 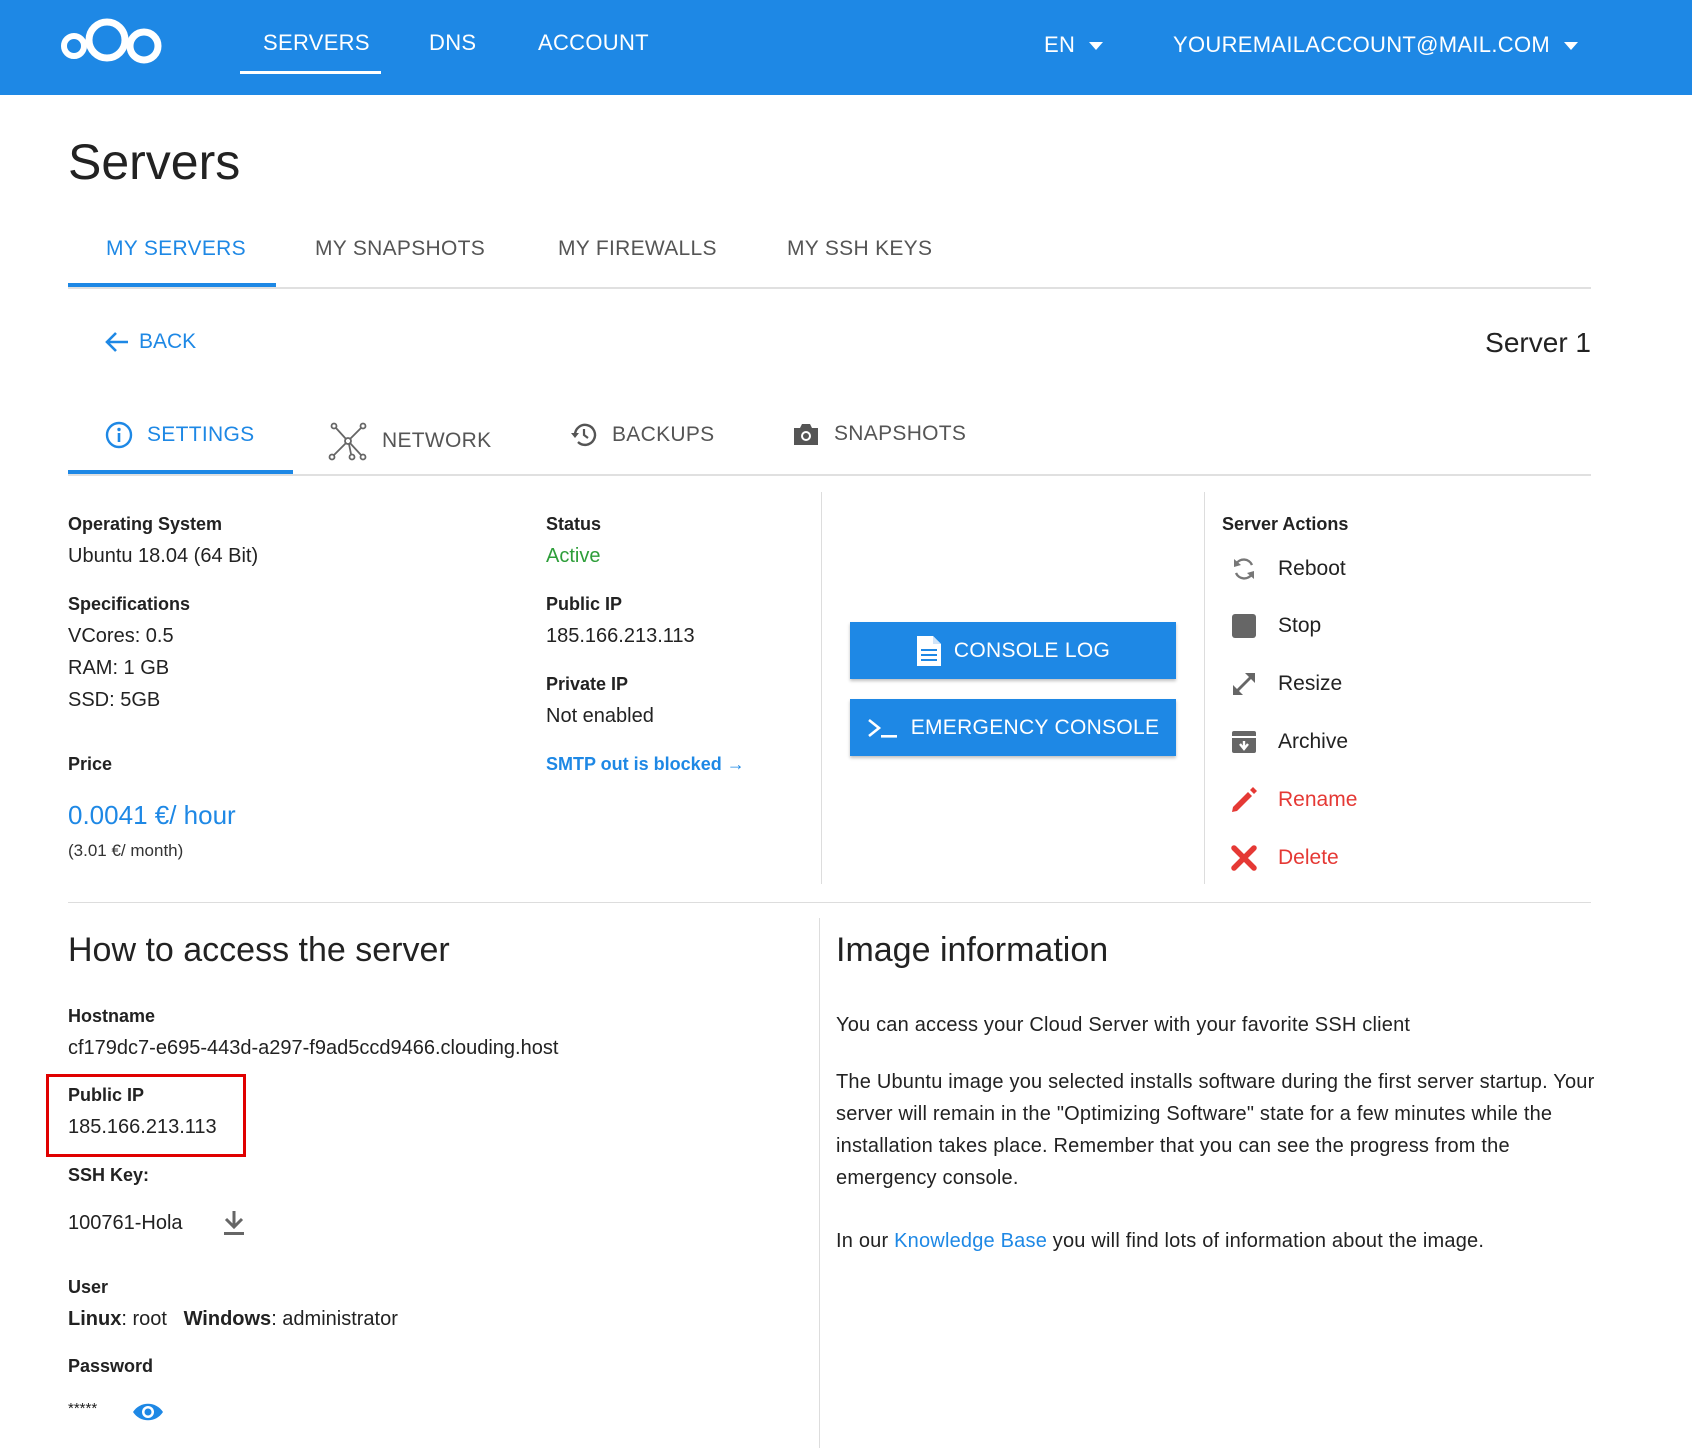 What do you see at coordinates (574, 524) in the screenshot?
I see `status-label: Status` at bounding box center [574, 524].